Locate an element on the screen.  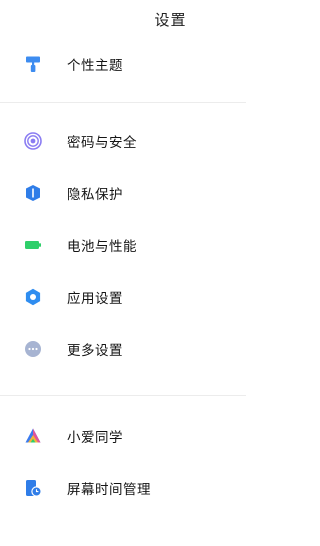
settings-item-password-security: 密码与安全 is located at coordinates (123, 141).